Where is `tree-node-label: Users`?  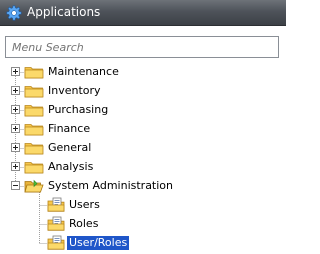 tree-node-label: Users is located at coordinates (84, 204).